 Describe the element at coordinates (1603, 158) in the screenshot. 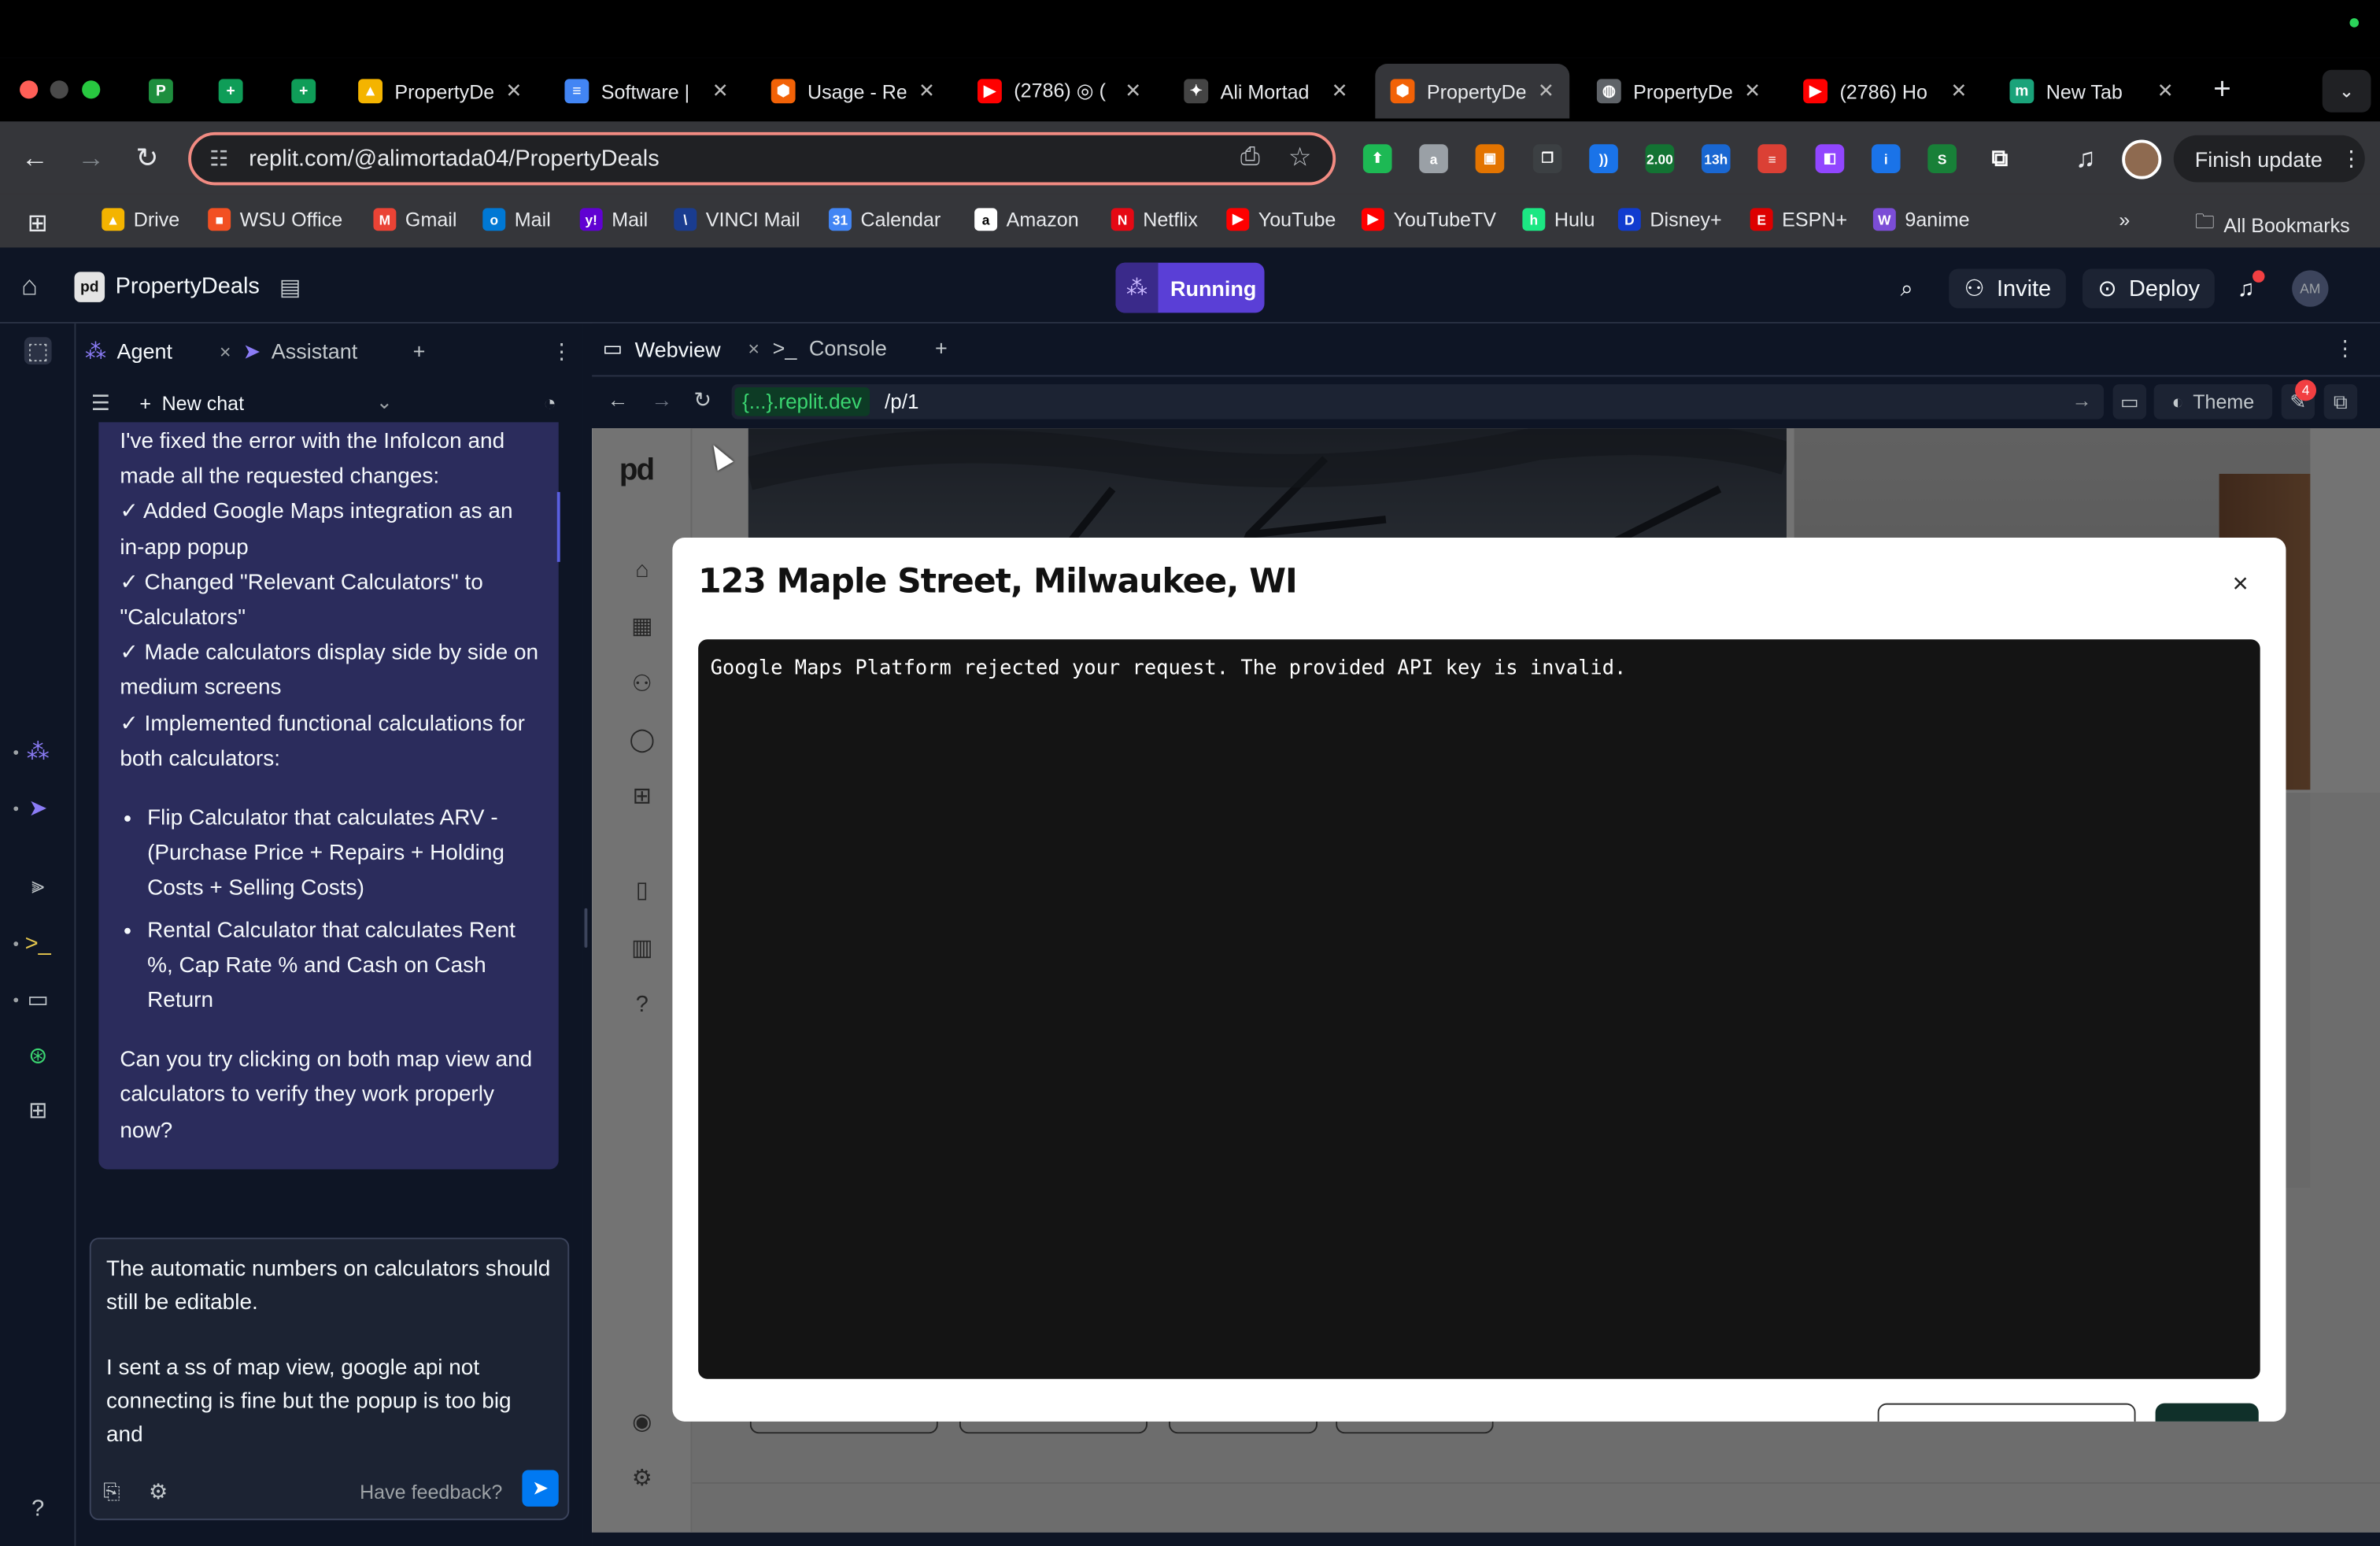

I see `ext-wave-icon: ))` at that location.